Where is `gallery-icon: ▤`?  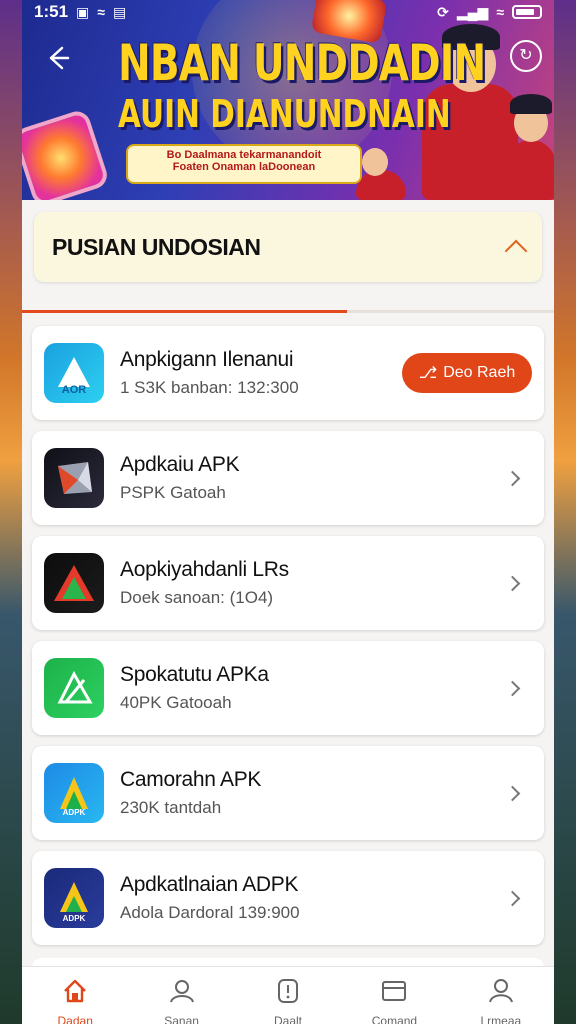 gallery-icon: ▤ is located at coordinates (119, 11).